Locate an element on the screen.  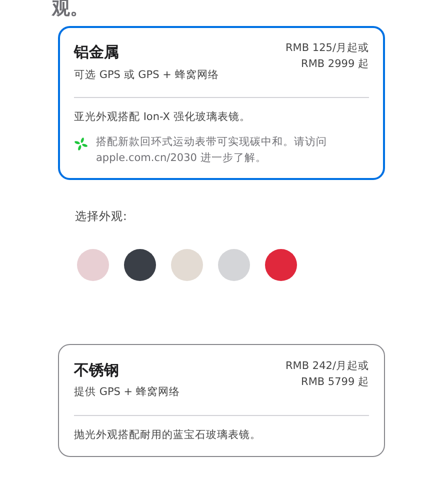
finish-description: 抛光外观搭配耐用的蓝宝石玻璃表镜。 is located at coordinates (168, 436).